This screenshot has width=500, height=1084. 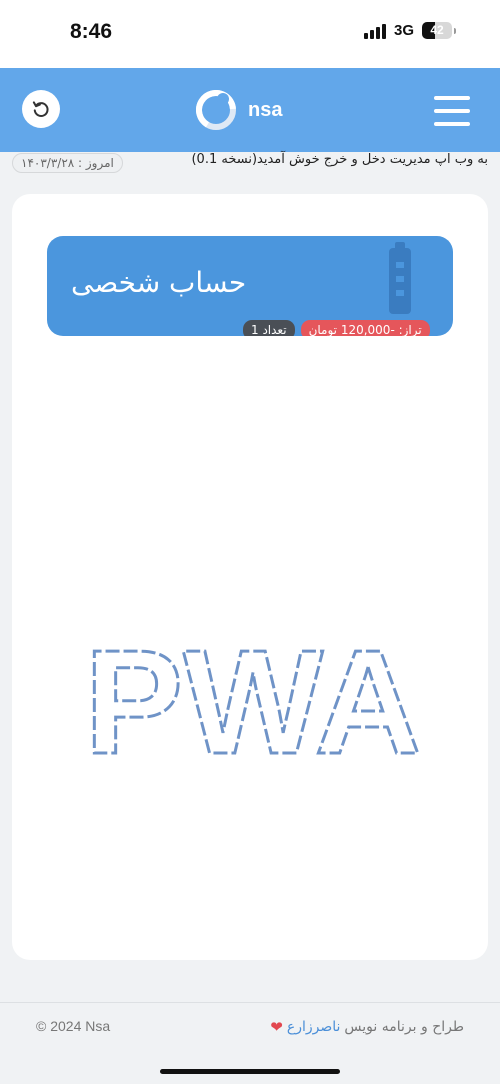 I want to click on credit-author-link: ناصرزارع, so click(x=314, y=1027).